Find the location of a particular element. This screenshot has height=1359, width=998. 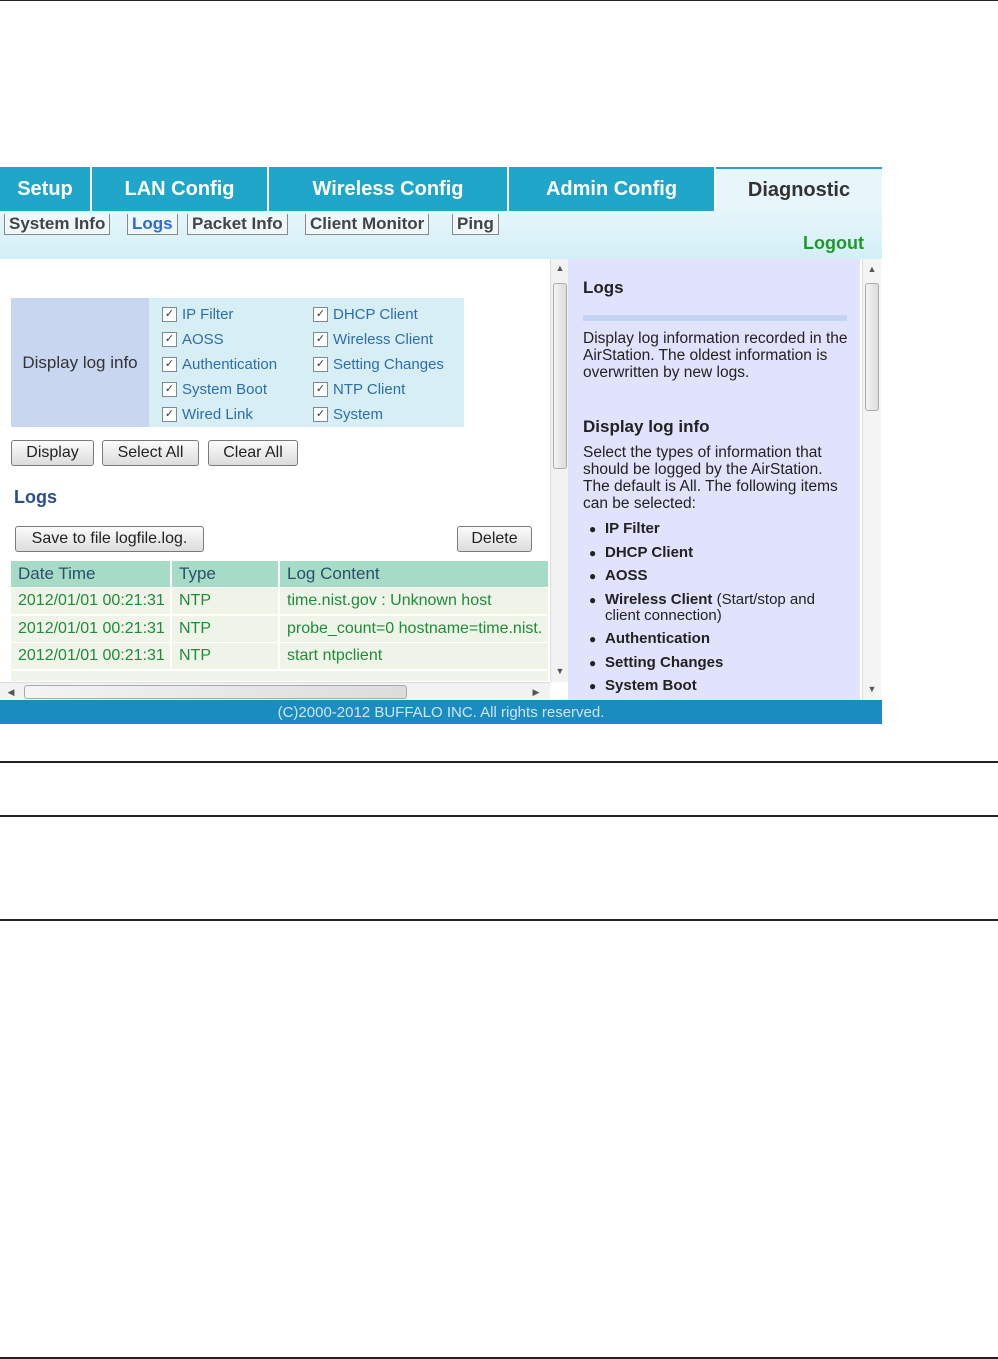

list-item: ● Setting Changes is located at coordinates (656, 662).